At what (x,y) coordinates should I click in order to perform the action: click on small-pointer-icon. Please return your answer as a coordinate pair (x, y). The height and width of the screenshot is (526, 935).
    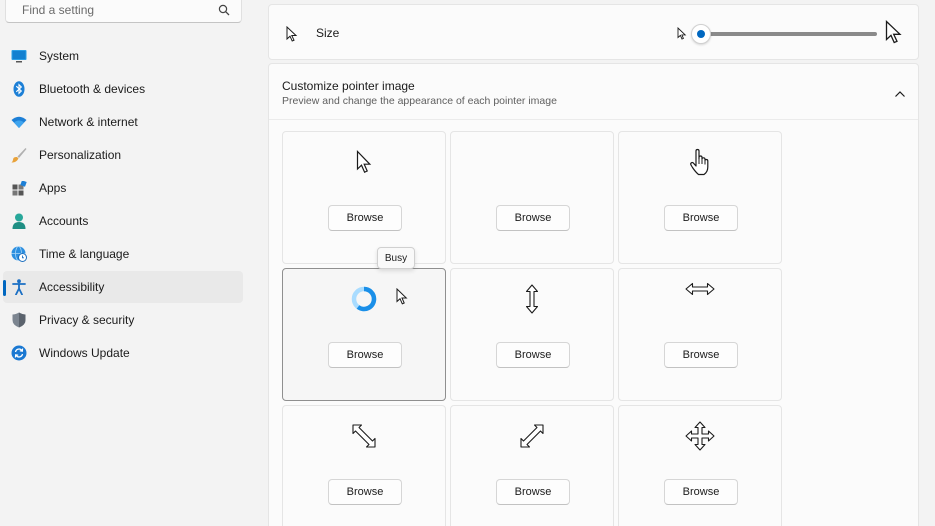
    Looking at the image, I should click on (682, 35).